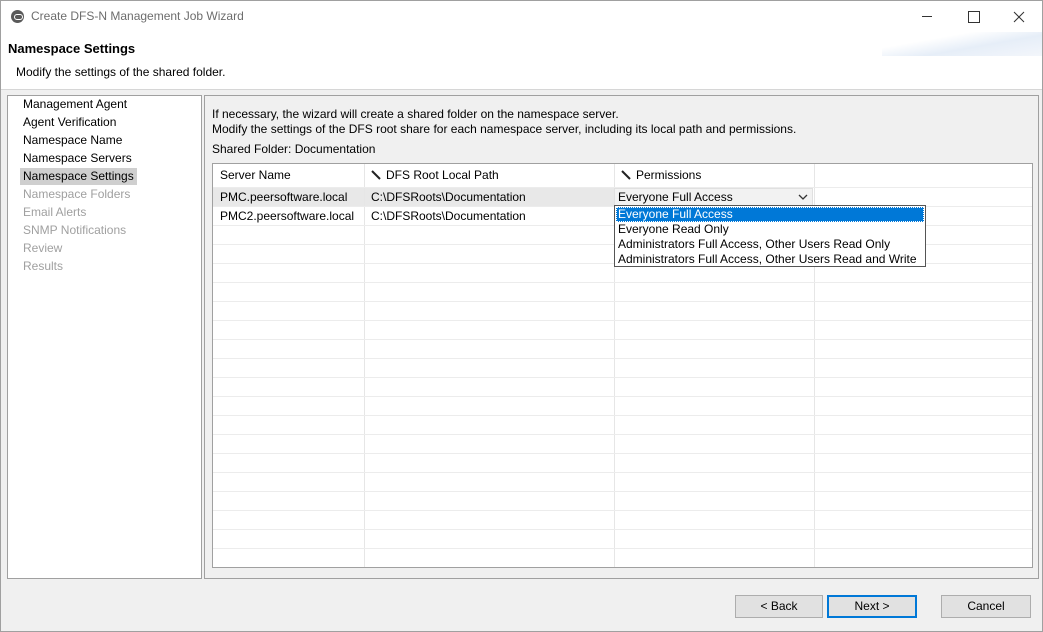 This screenshot has height=632, width=1043. What do you see at coordinates (714, 175) in the screenshot?
I see `column-header-permissions: Permissions` at bounding box center [714, 175].